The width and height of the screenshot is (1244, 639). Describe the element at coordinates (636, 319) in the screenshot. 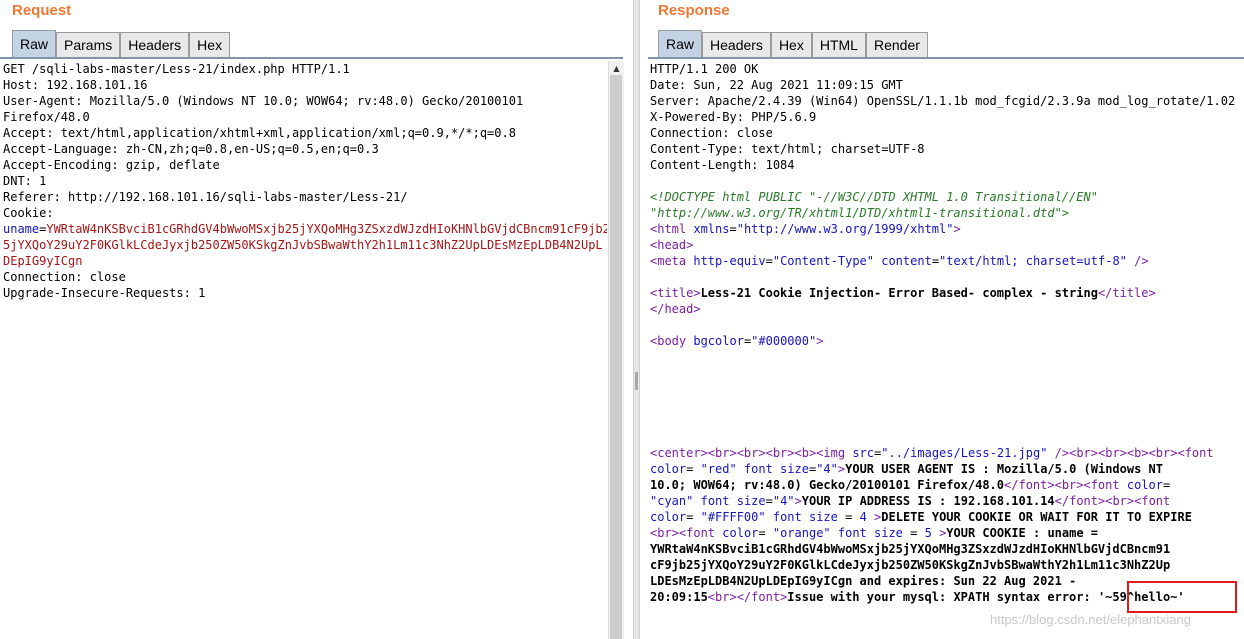

I see `pane-splitter` at that location.